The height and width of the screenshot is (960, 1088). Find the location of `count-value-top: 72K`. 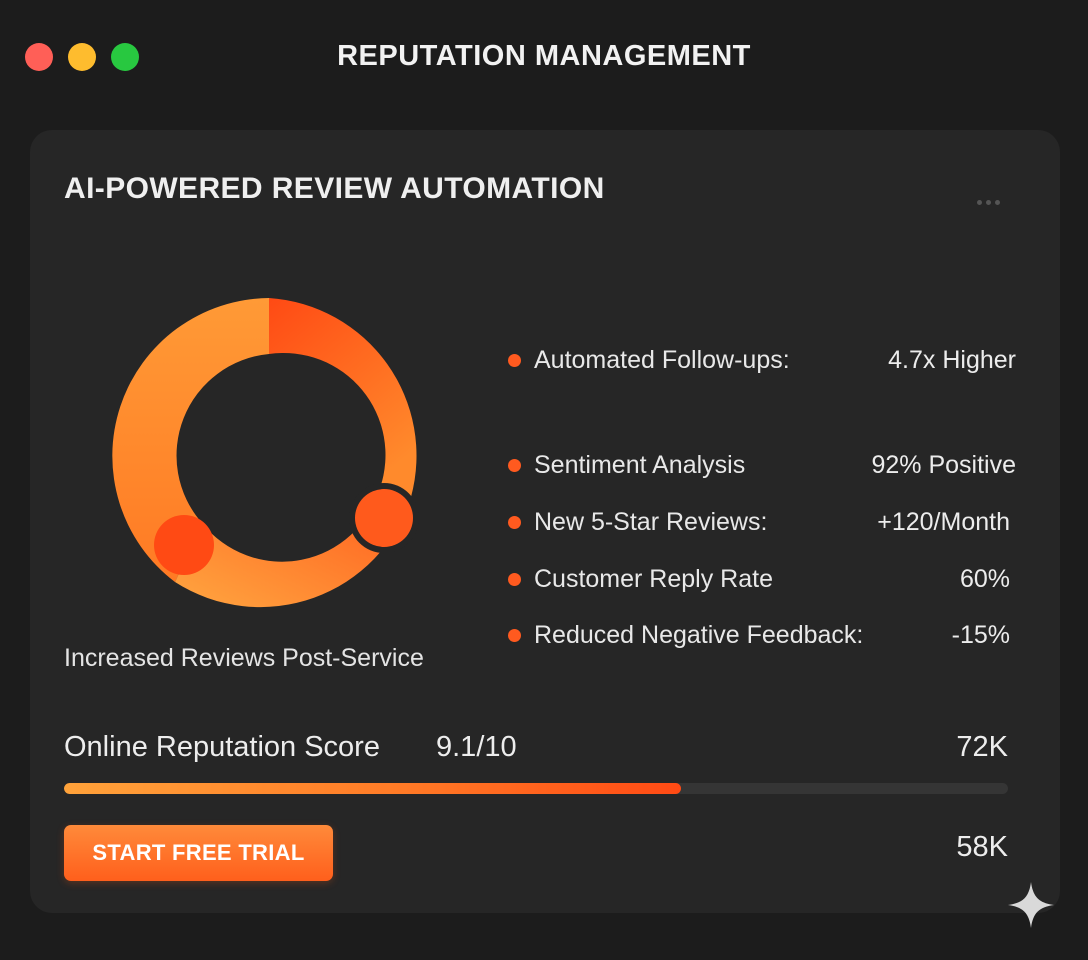

count-value-top: 72K is located at coordinates (982, 747).